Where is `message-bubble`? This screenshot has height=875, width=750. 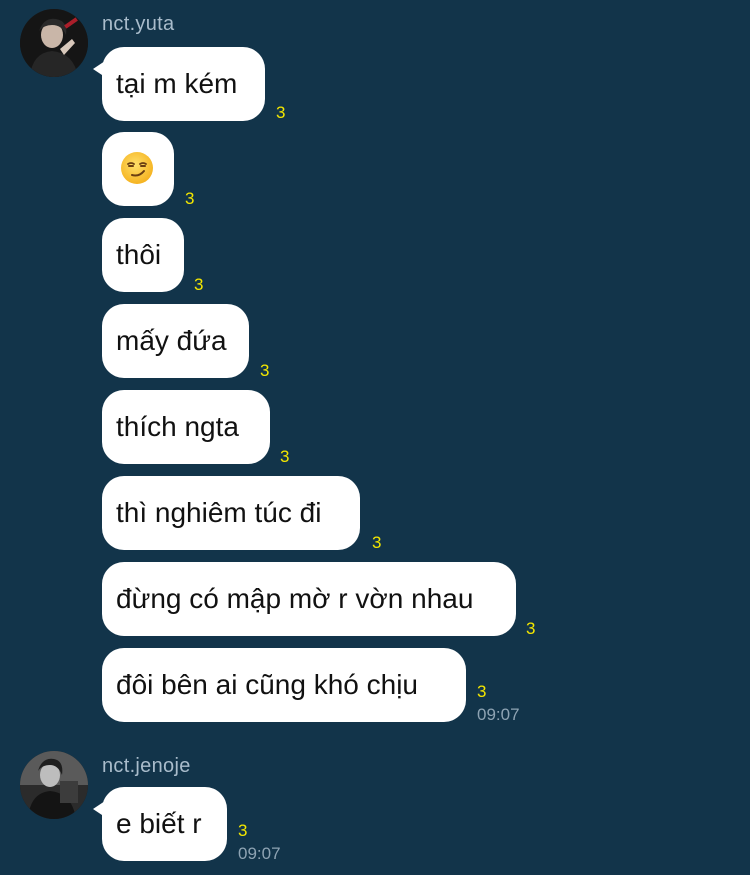
message-bubble is located at coordinates (138, 169).